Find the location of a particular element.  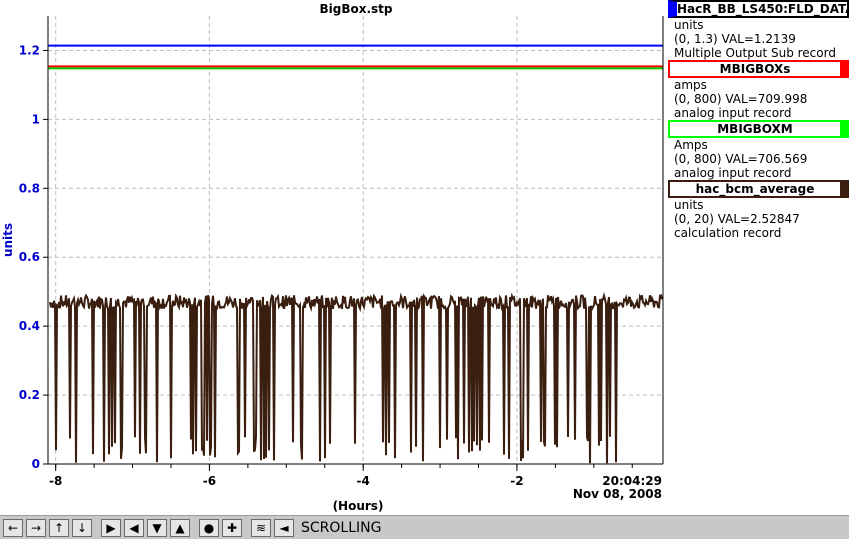

y-tick-label: 1.2 is located at coordinates (29, 50).